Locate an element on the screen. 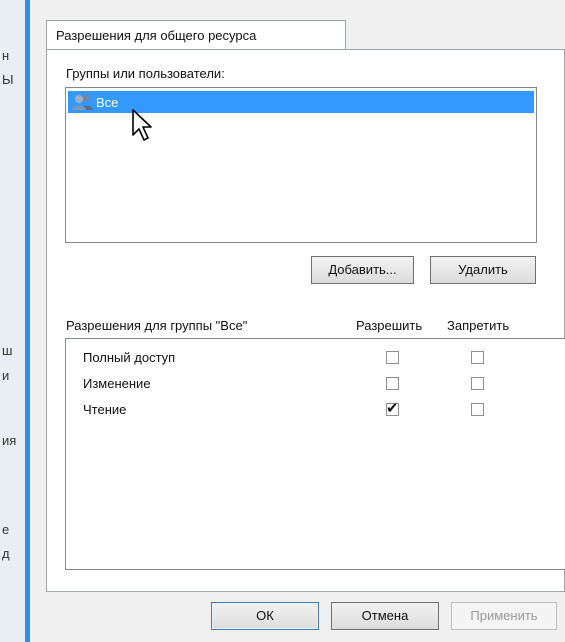 This screenshot has height=642, width=565. allow-read-checkbox: ✔ is located at coordinates (392, 408).